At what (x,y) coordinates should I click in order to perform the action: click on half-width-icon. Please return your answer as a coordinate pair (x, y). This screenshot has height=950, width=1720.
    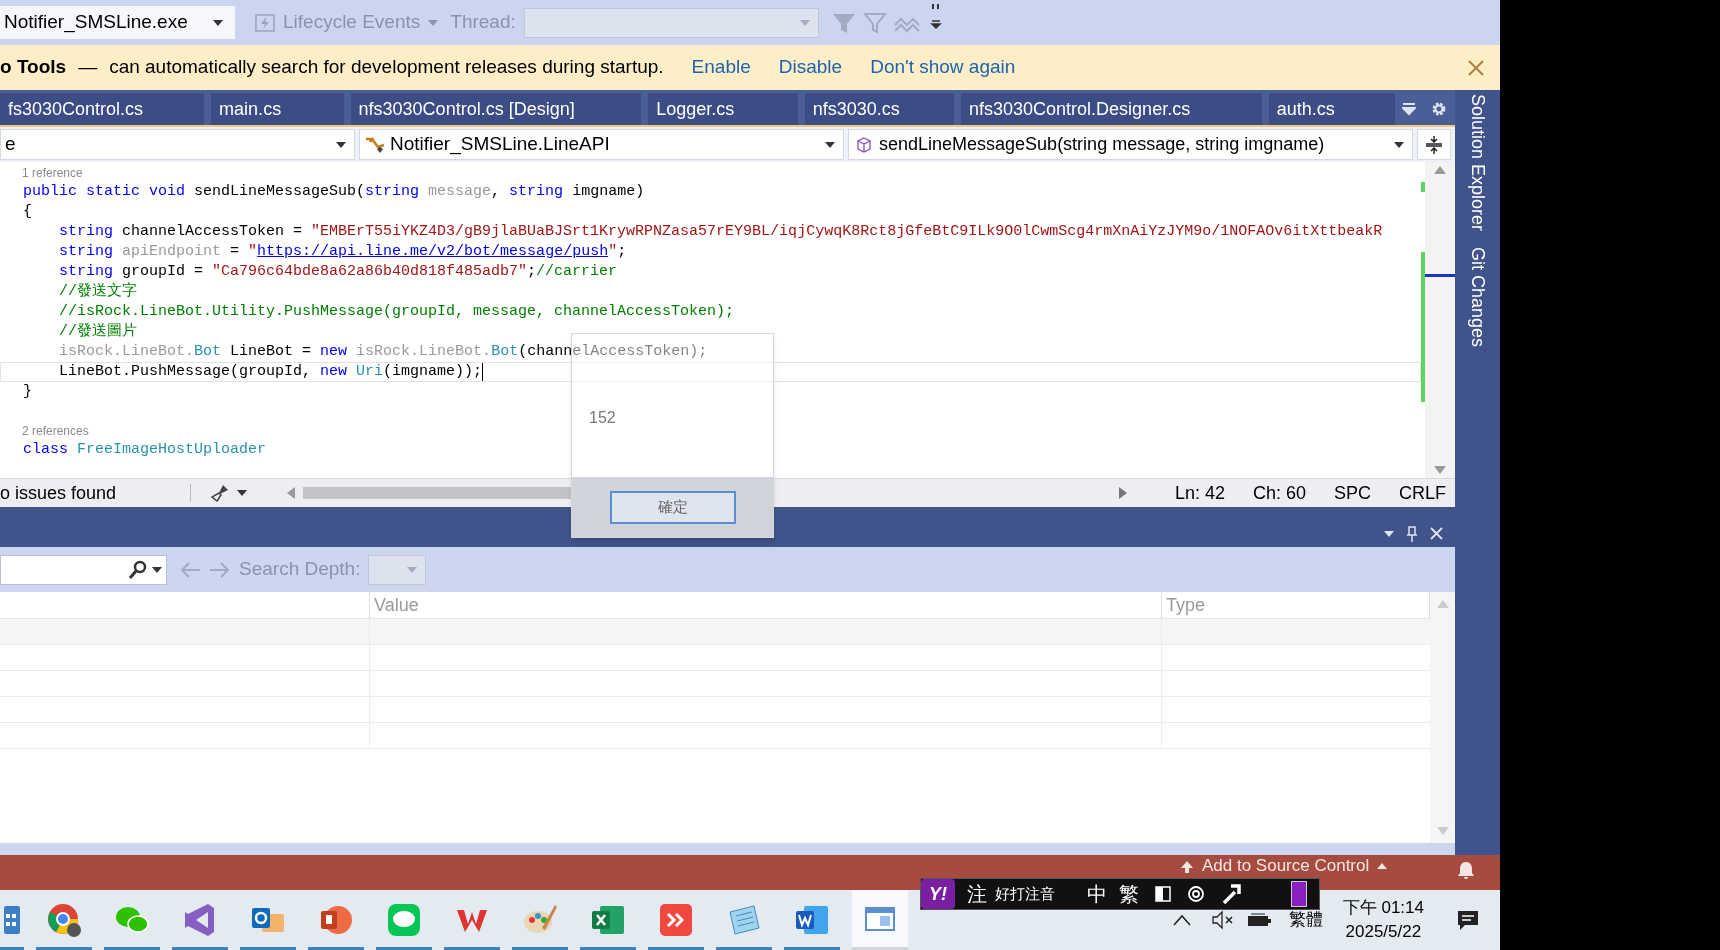
    Looking at the image, I should click on (1163, 894).